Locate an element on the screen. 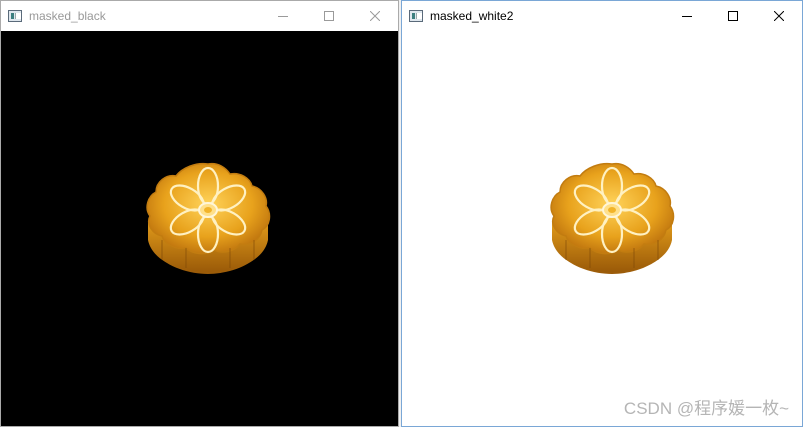 The image size is (803, 427). window-title: masked_black is located at coordinates (67, 16).